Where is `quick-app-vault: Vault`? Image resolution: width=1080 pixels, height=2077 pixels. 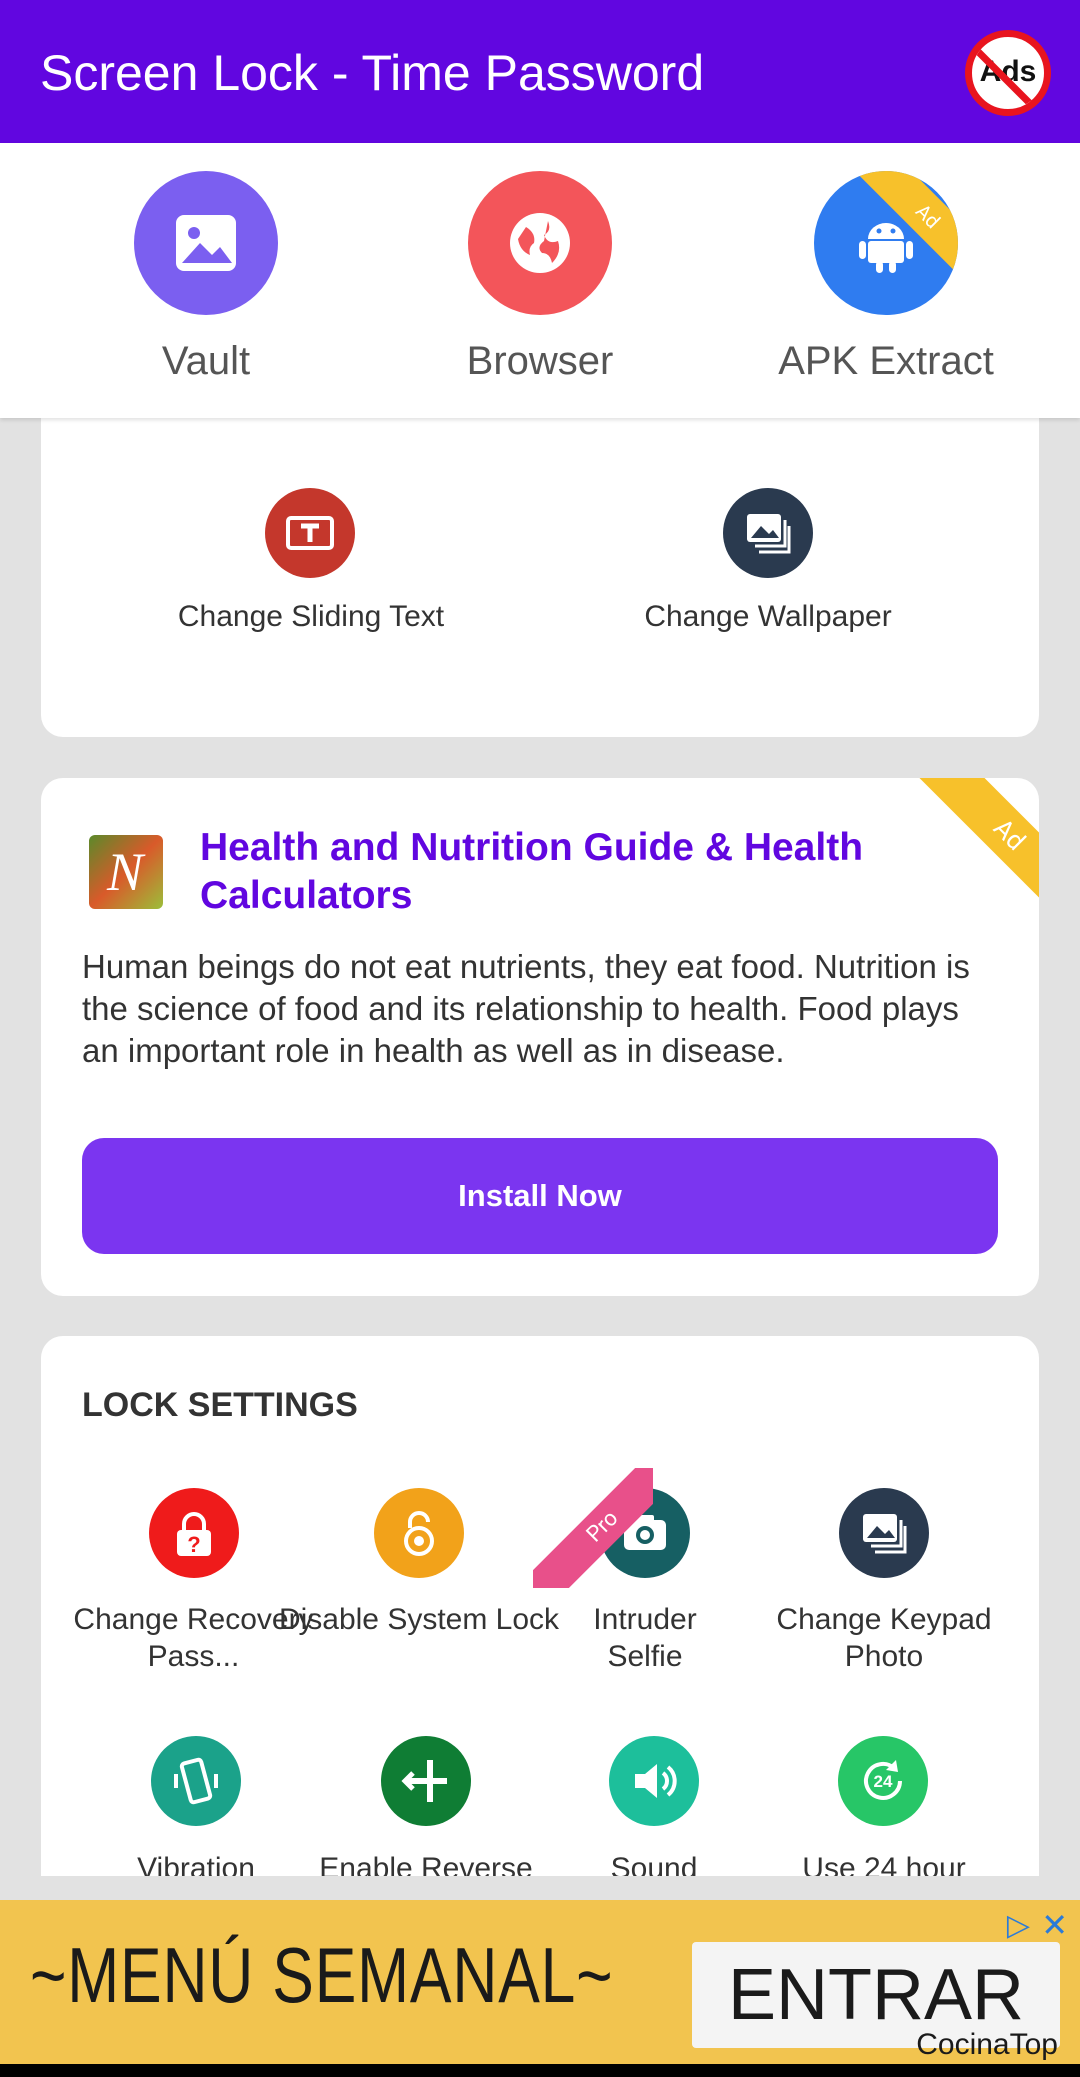 quick-app-vault: Vault is located at coordinates (206, 277).